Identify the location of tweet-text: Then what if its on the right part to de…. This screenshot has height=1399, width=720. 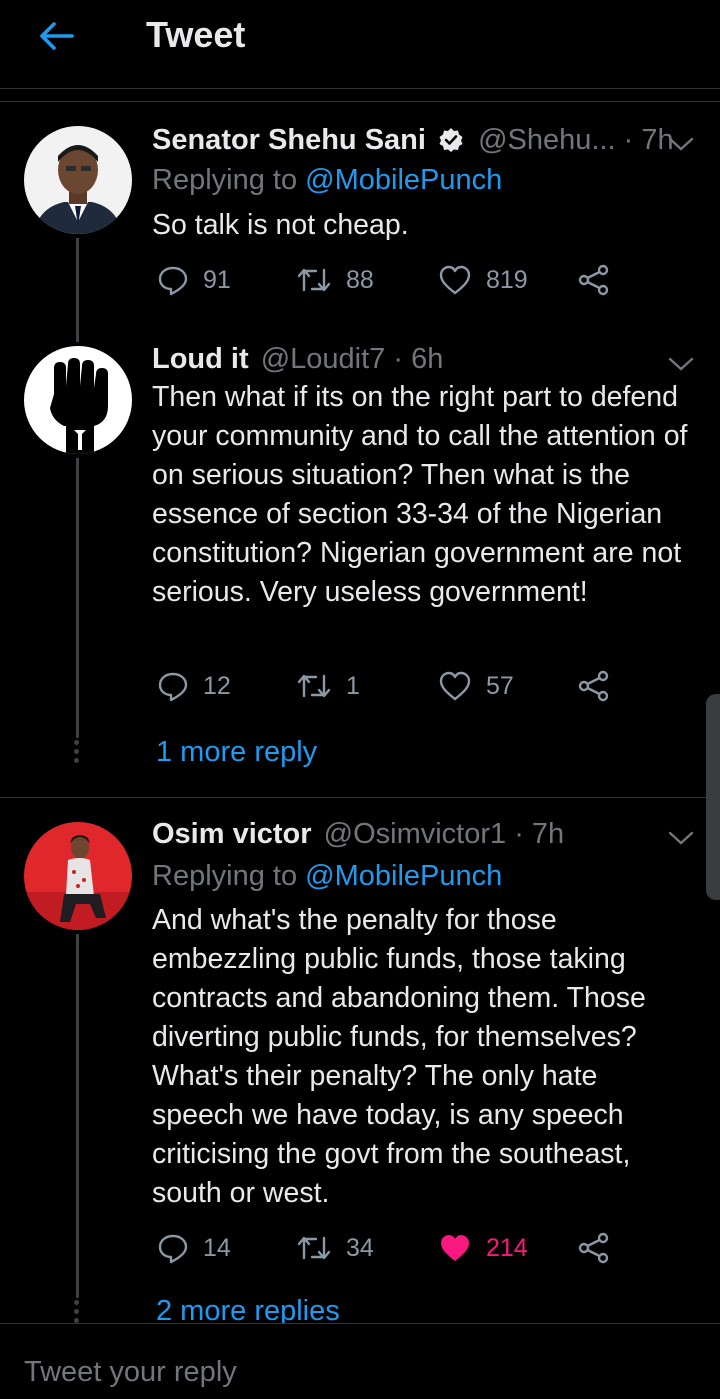
(420, 494).